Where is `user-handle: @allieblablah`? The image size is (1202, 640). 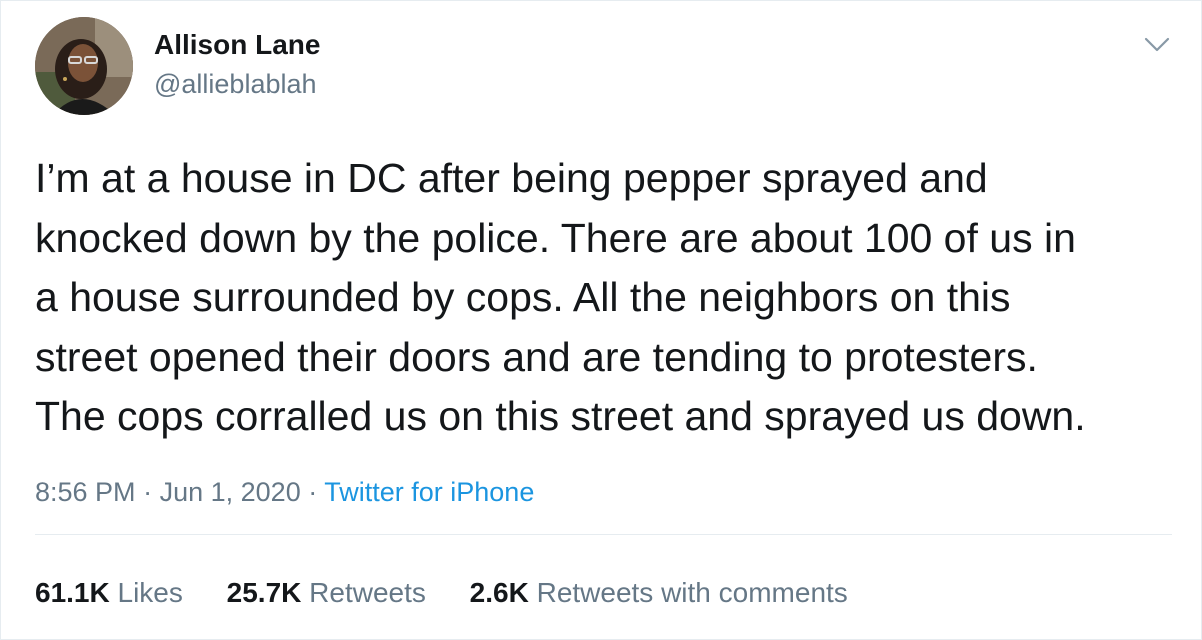 user-handle: @allieblablah is located at coordinates (235, 84).